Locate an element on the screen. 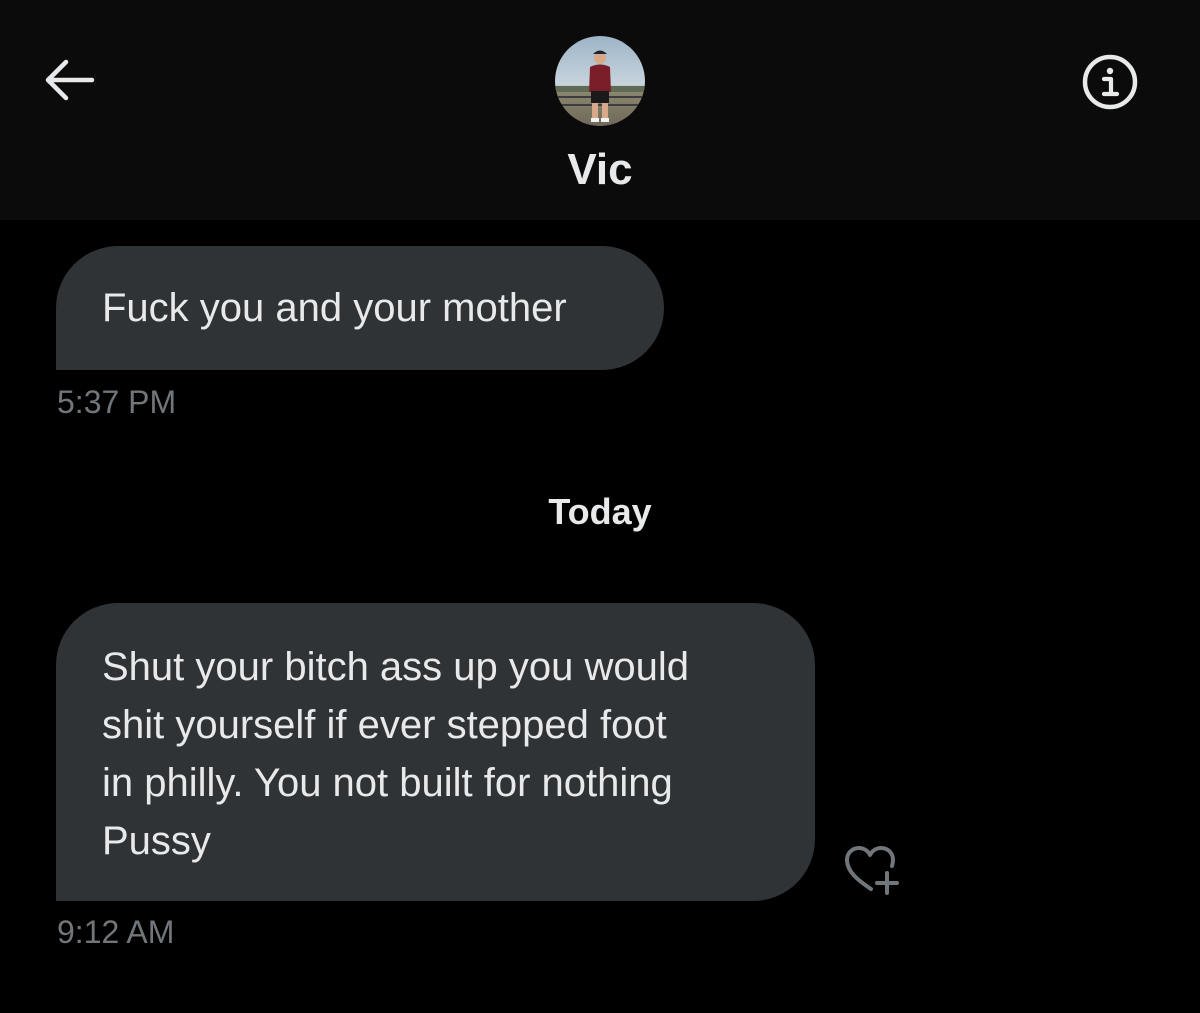 This screenshot has height=1013, width=1200. date-divider: Today is located at coordinates (600, 511).